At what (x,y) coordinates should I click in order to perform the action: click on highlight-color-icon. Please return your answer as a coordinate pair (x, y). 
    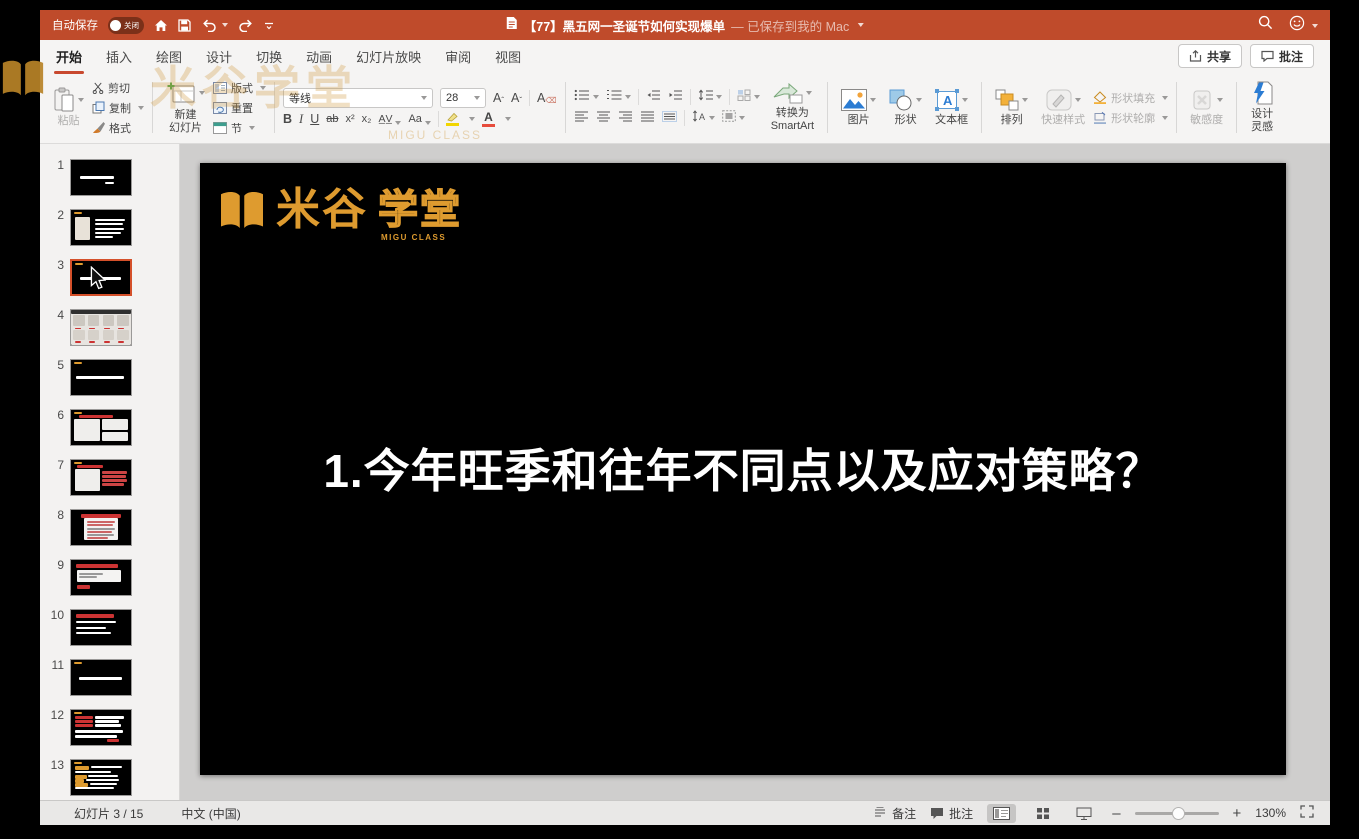
    Looking at the image, I should click on (452, 119).